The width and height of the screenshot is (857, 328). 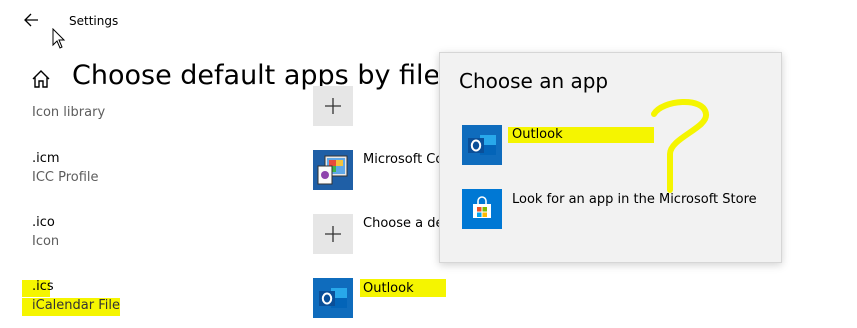 What do you see at coordinates (32, 20) in the screenshot?
I see `back-arrow-icon` at bounding box center [32, 20].